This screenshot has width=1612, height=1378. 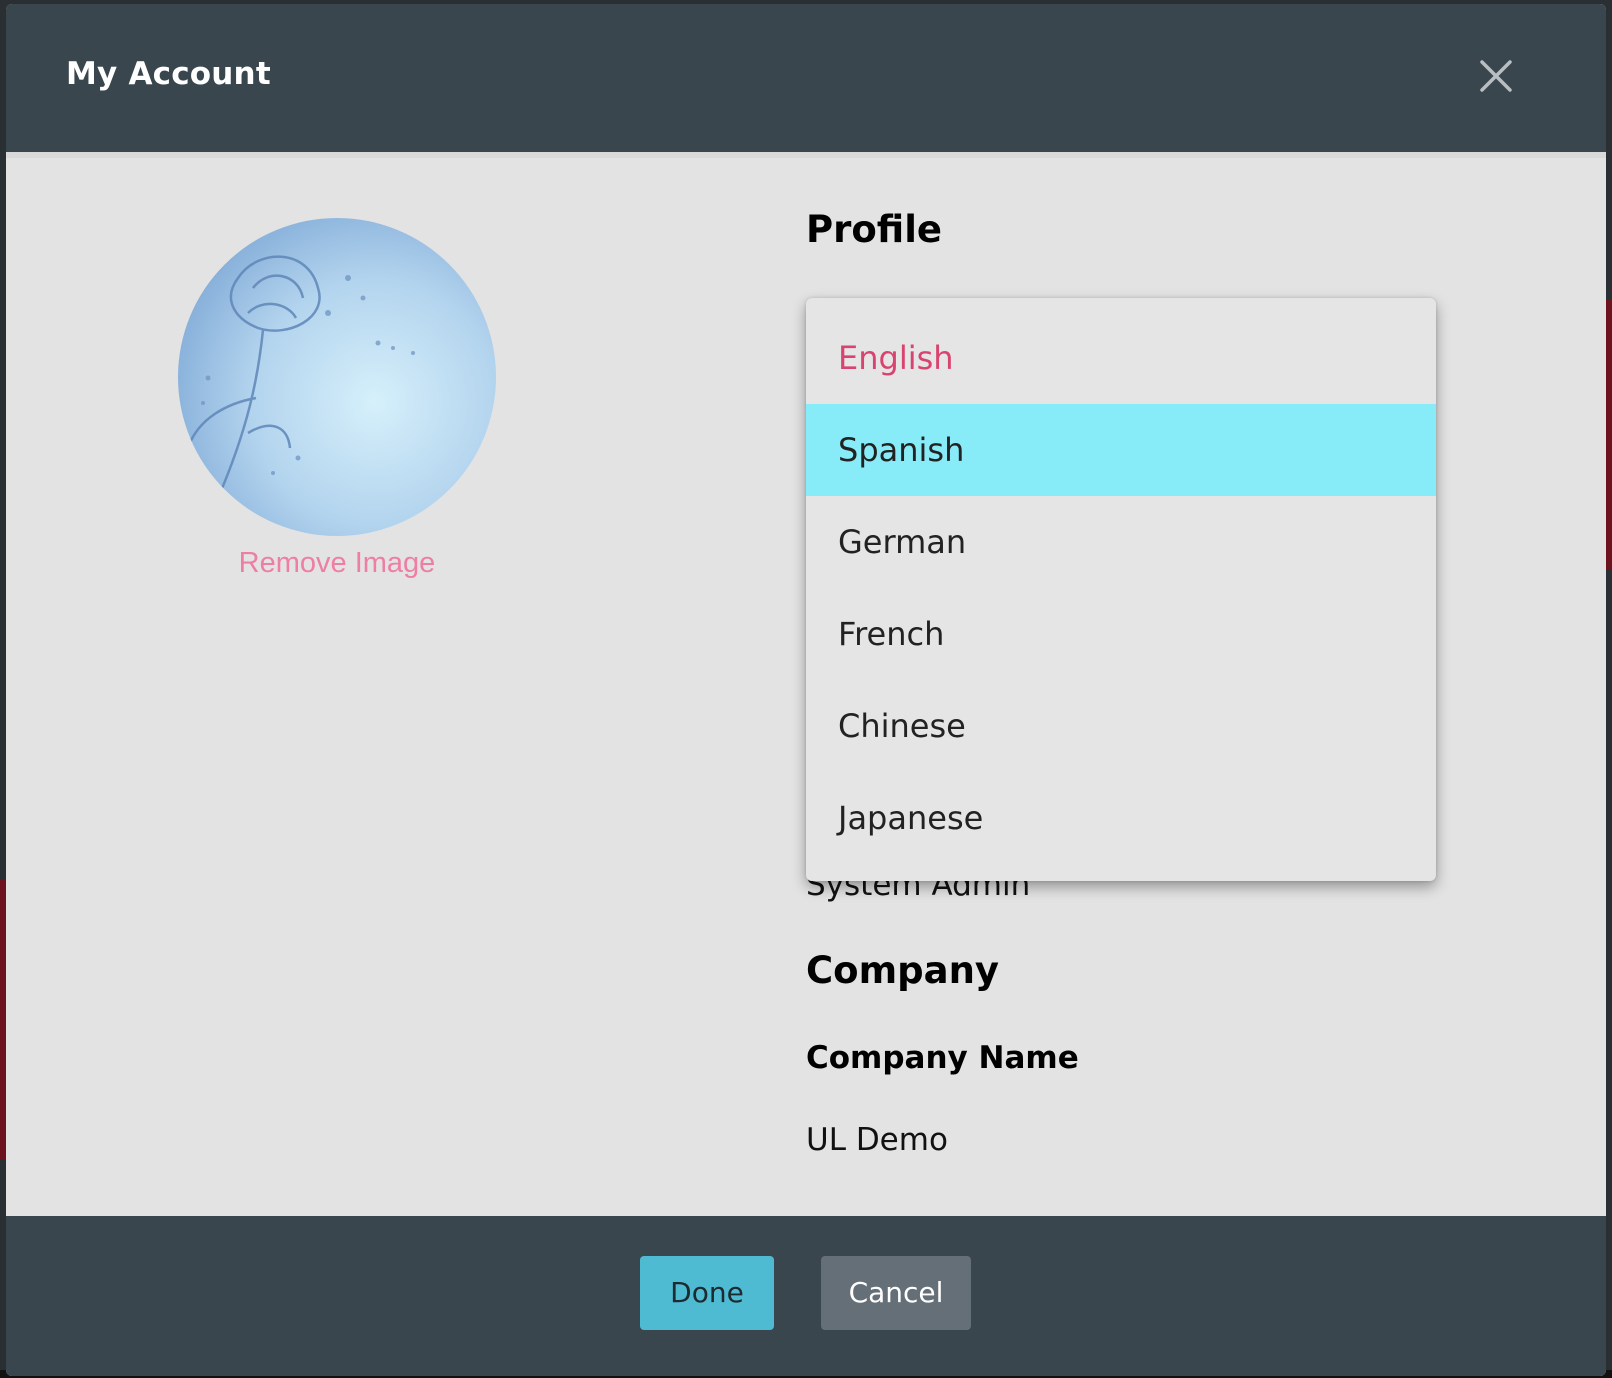 I want to click on dialog-footer: Done Cancel, so click(x=806, y=1296).